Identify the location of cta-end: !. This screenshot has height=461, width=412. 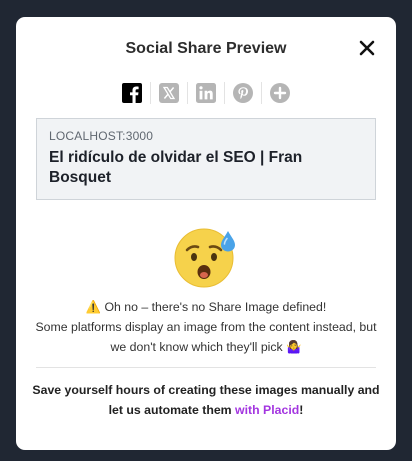
(301, 410).